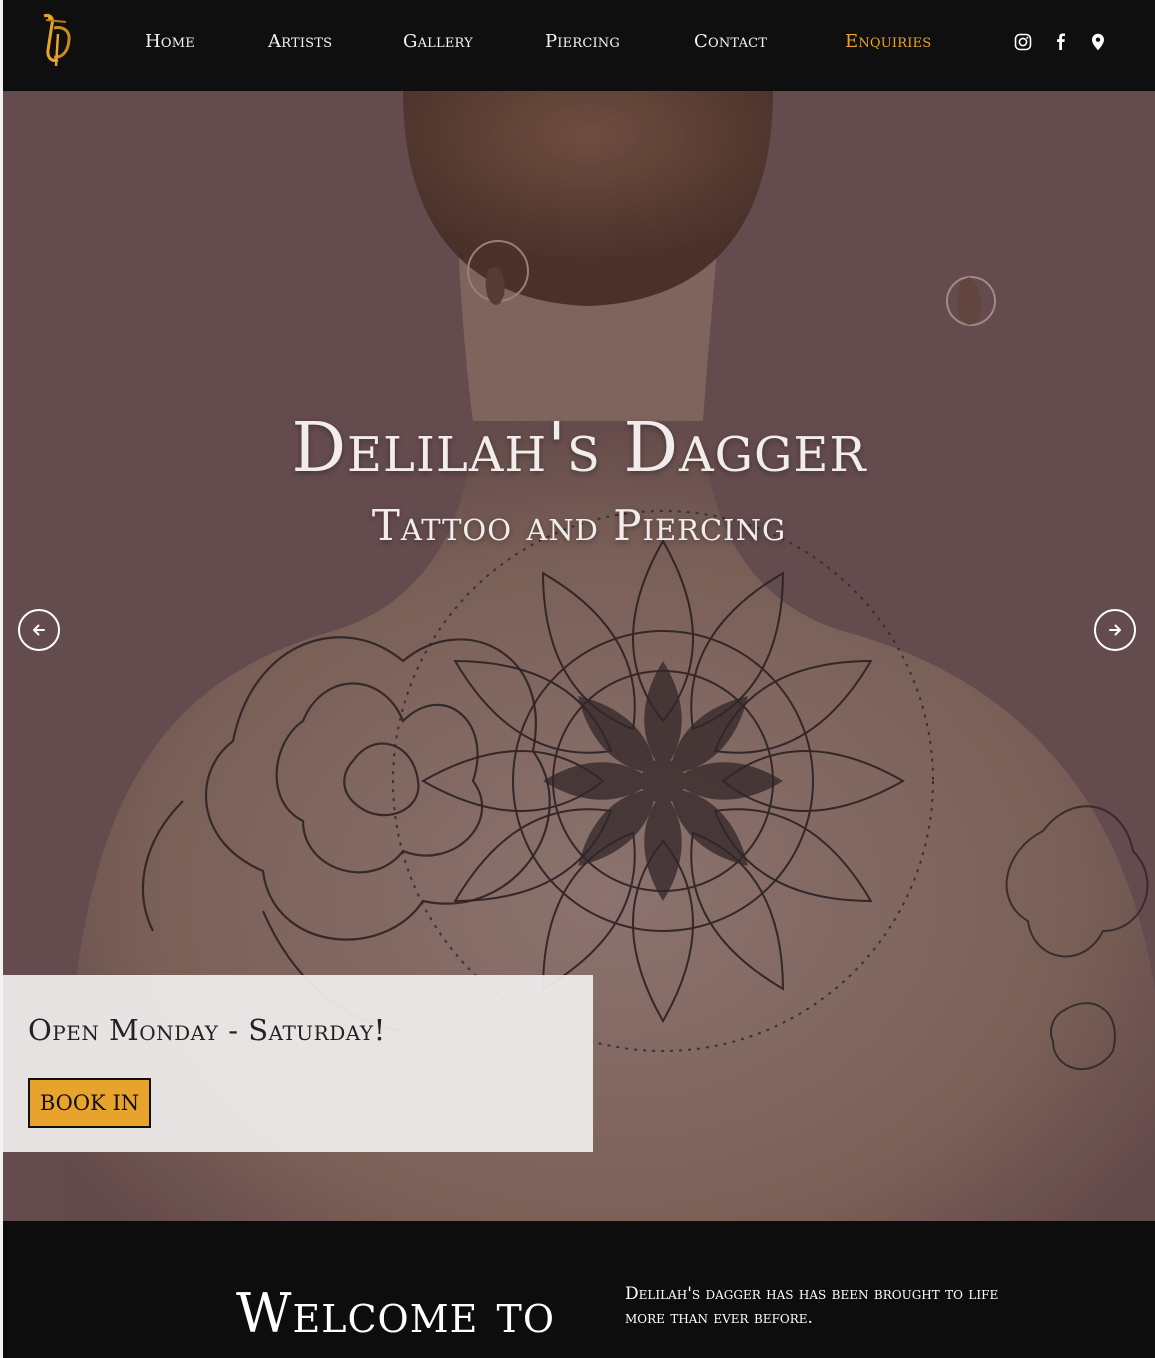  I want to click on nav-home: Home, so click(170, 41).